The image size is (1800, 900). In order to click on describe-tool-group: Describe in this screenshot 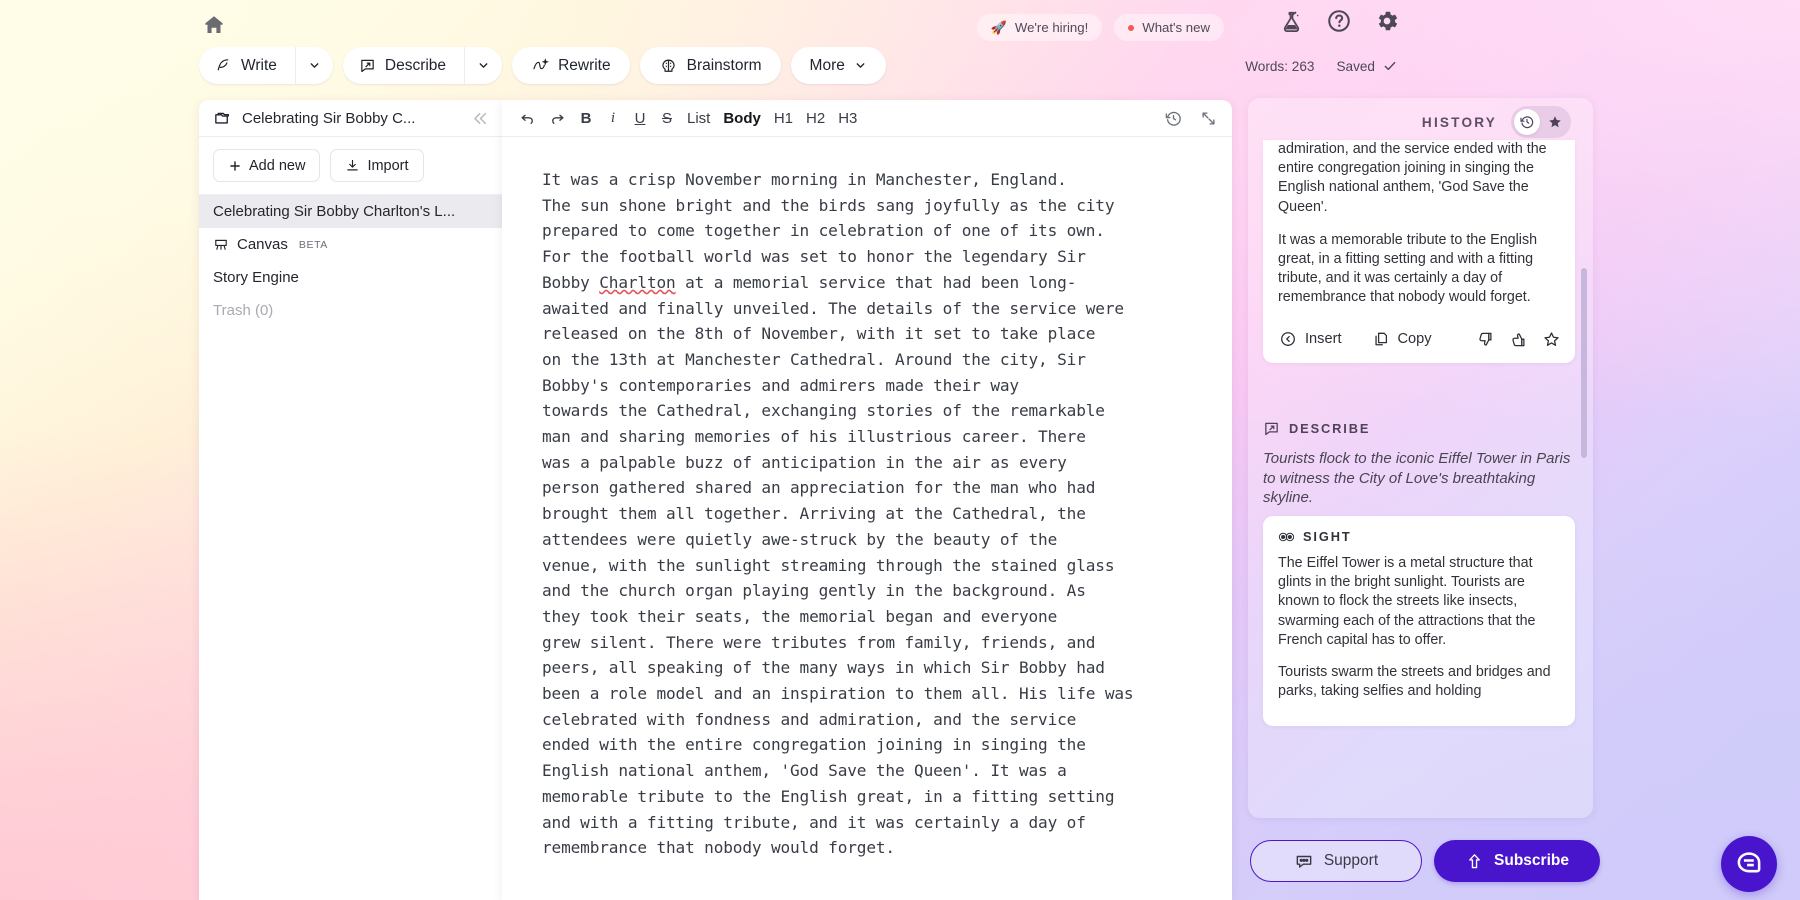, I will do `click(422, 65)`.